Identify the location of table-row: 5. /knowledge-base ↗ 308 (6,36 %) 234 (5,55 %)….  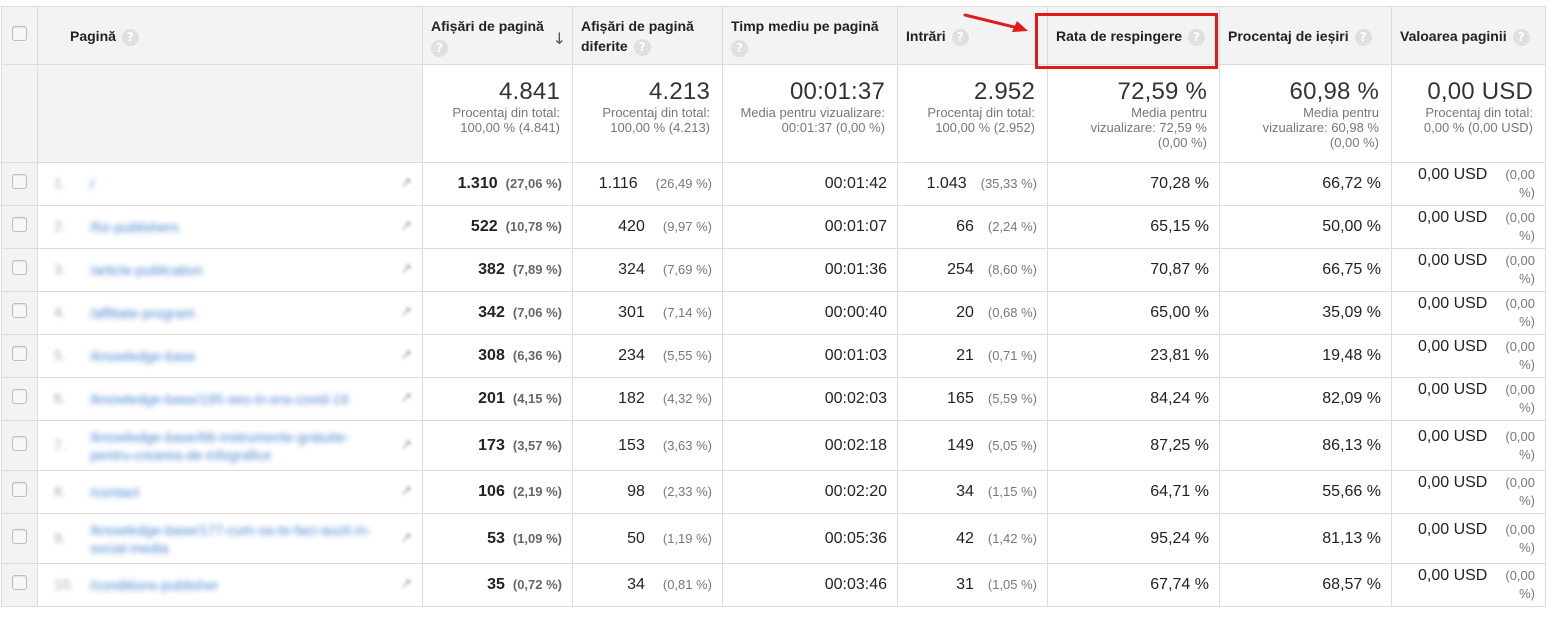
(773, 356).